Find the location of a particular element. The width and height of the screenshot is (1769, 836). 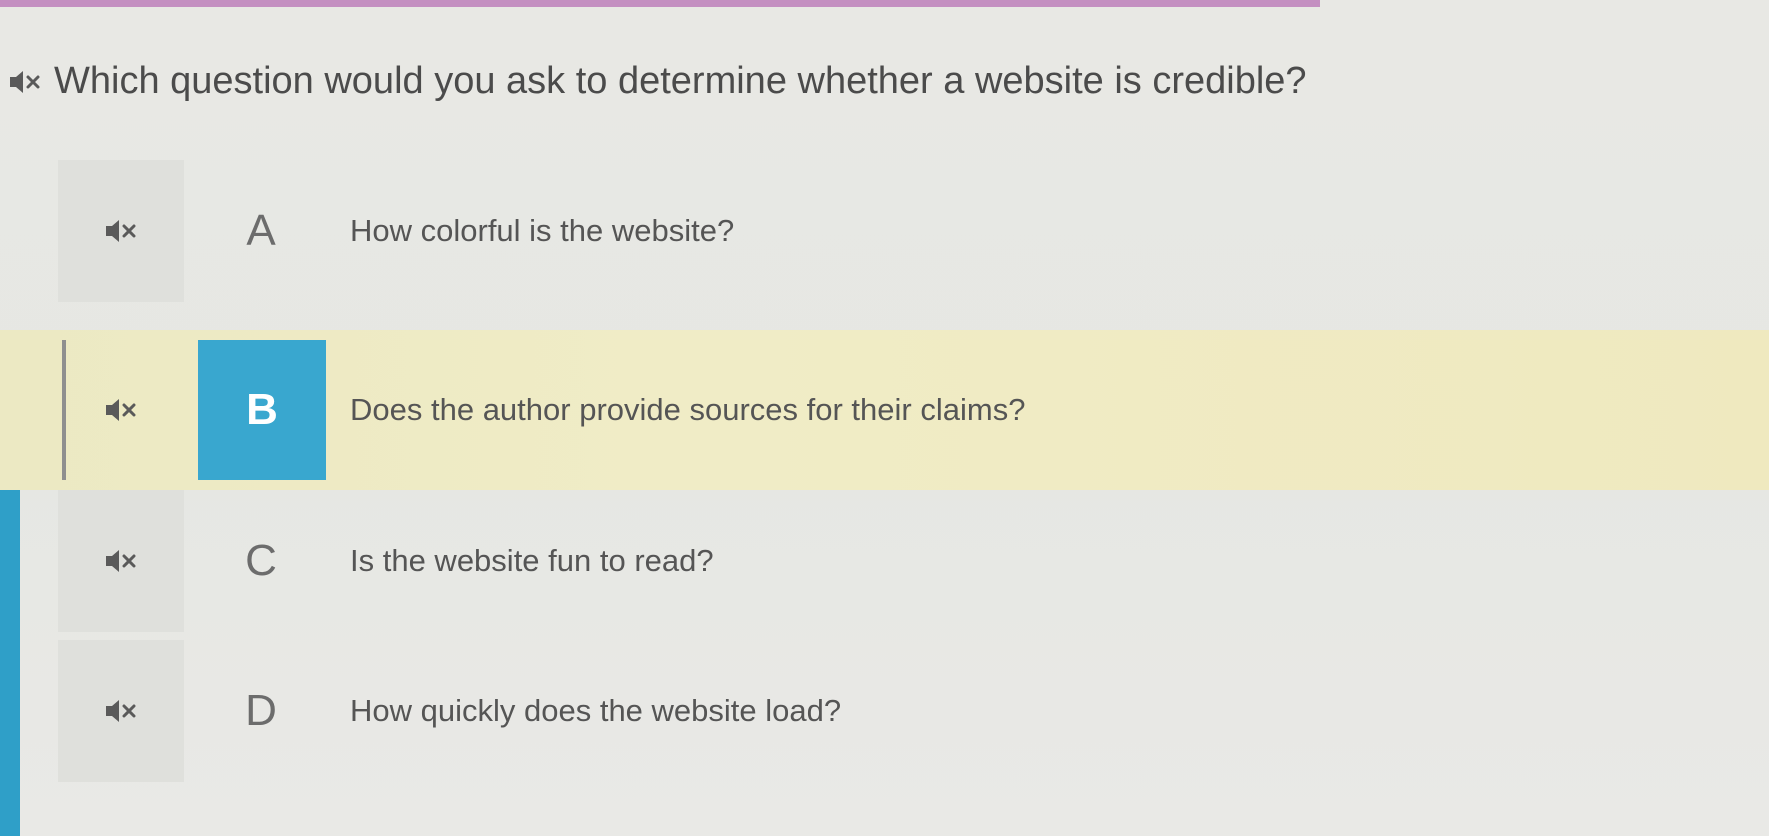

option-c-audio-cell is located at coordinates (121, 561).